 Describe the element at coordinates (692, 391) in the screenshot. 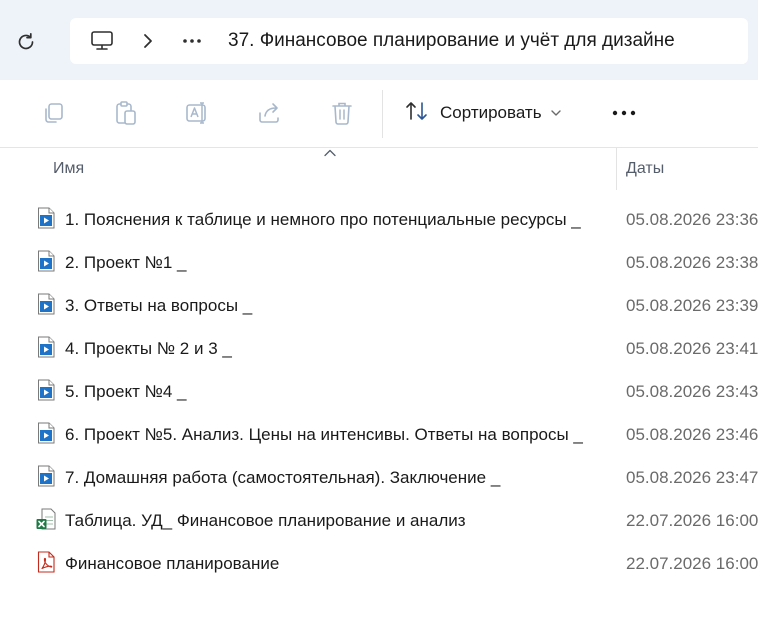

I see `file-date: 05.08.2026 23:43` at that location.